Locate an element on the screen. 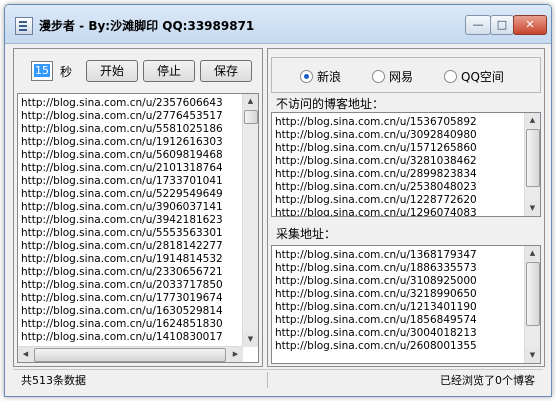  window-title: 漫步者 - By:沙滩脚印 QQ:33989871 is located at coordinates (147, 26).